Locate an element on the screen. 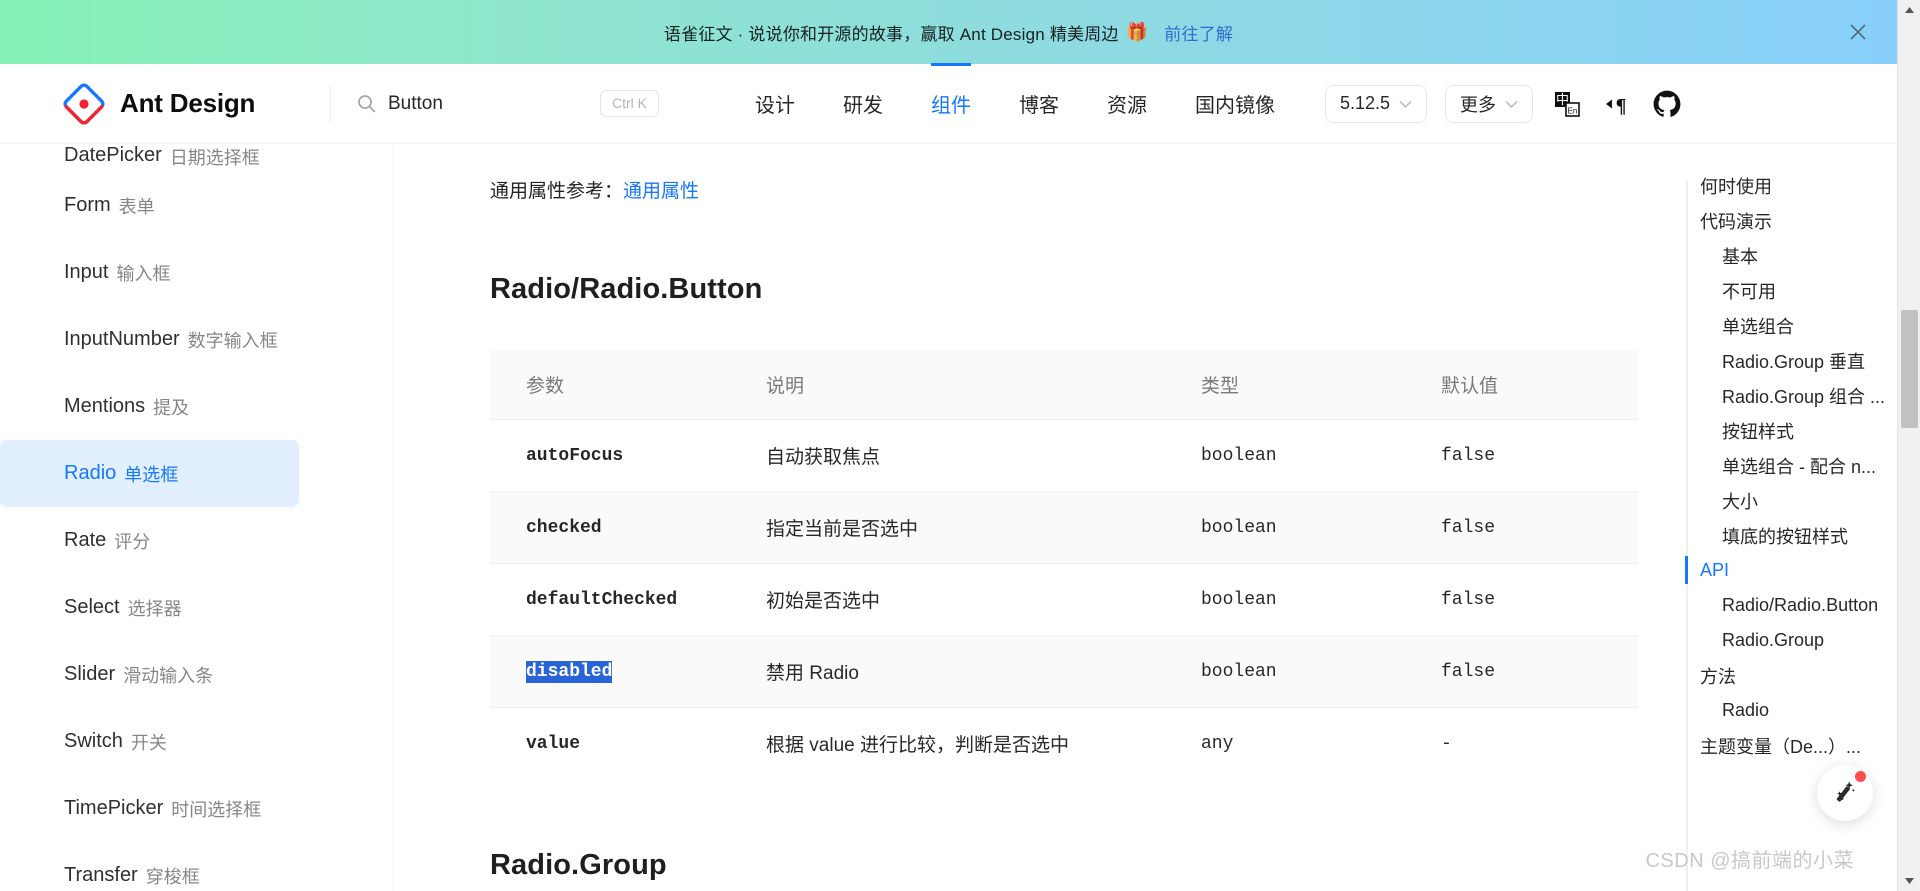 The width and height of the screenshot is (1920, 891). table-row: value 根据 value 进行比较，判断是否选中 any - is located at coordinates (1064, 744).